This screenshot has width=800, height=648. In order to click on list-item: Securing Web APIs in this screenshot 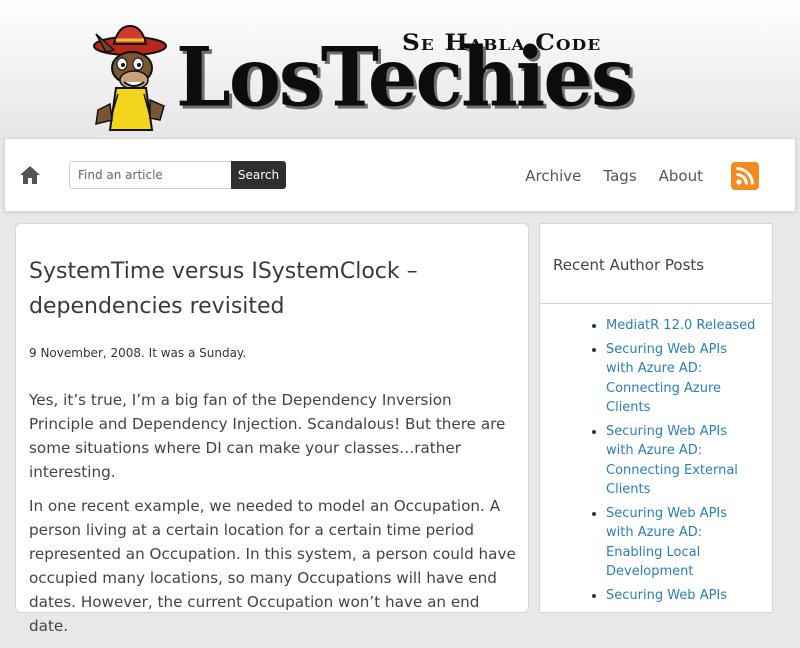, I will do `click(681, 596)`.